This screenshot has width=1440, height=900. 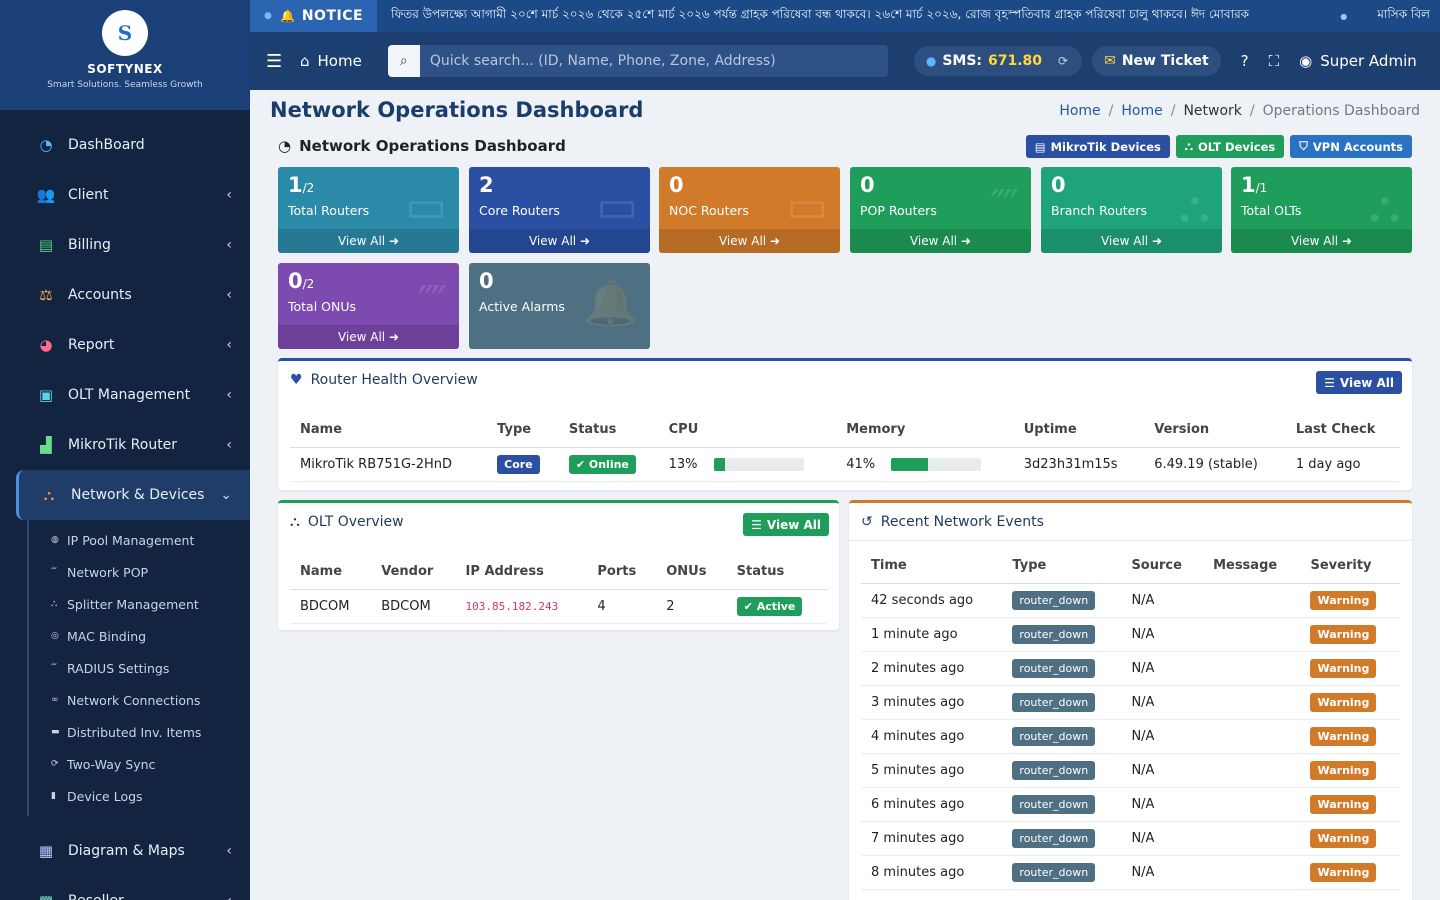 I want to click on submenu-item-radius-settings: ⁗ RADIUS Settings, so click(x=139, y=668).